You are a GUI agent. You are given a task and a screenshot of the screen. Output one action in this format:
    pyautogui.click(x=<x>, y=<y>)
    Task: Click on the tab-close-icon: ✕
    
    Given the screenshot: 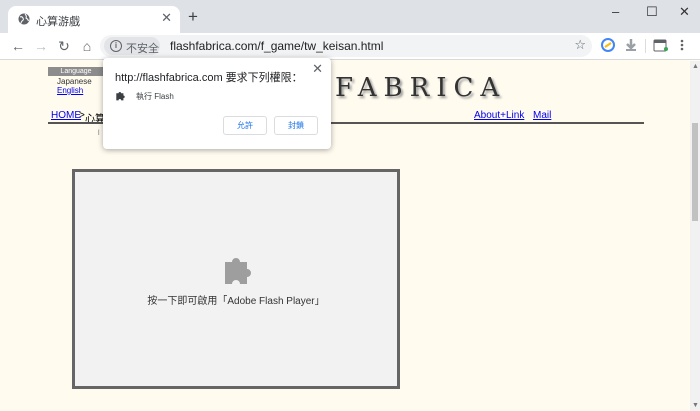 What is the action you would take?
    pyautogui.click(x=166, y=18)
    